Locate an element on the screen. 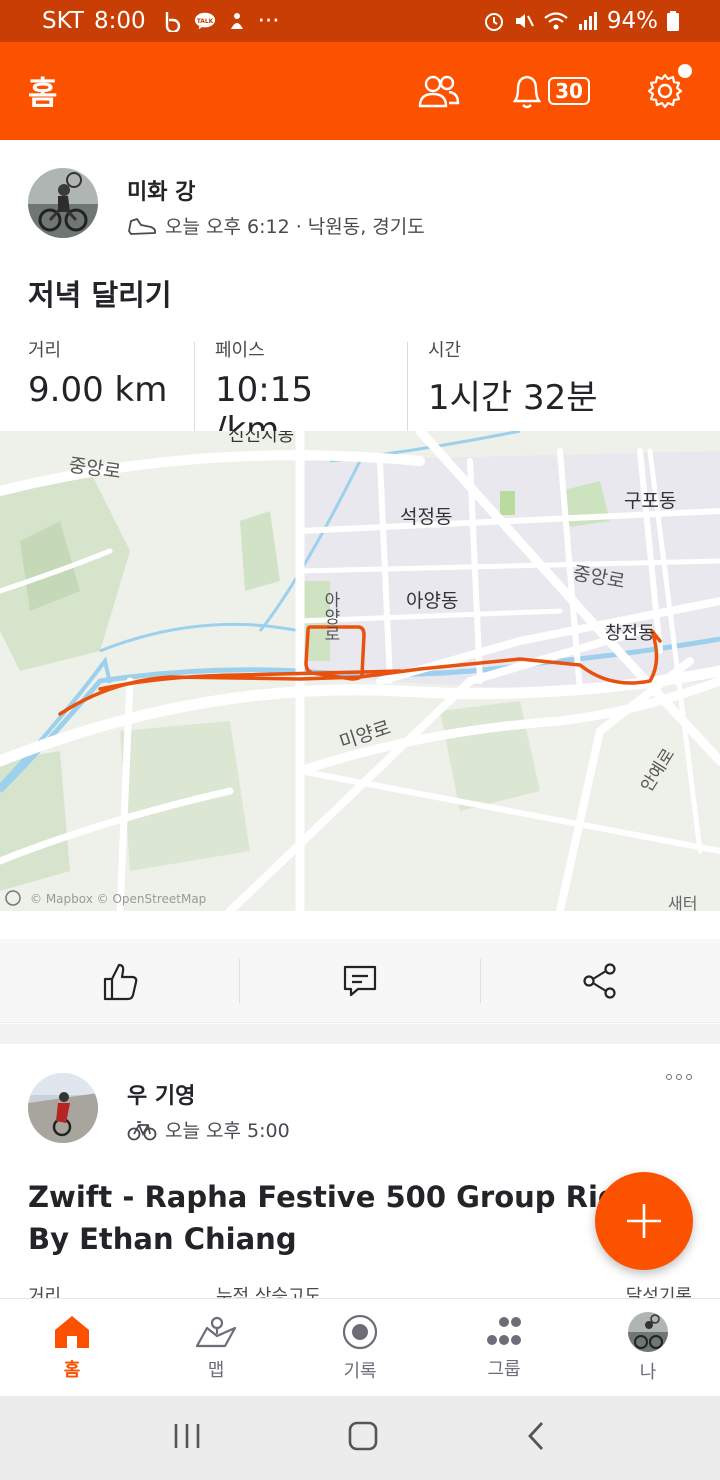 The height and width of the screenshot is (1480, 720). bike-icon is located at coordinates (142, 1130).